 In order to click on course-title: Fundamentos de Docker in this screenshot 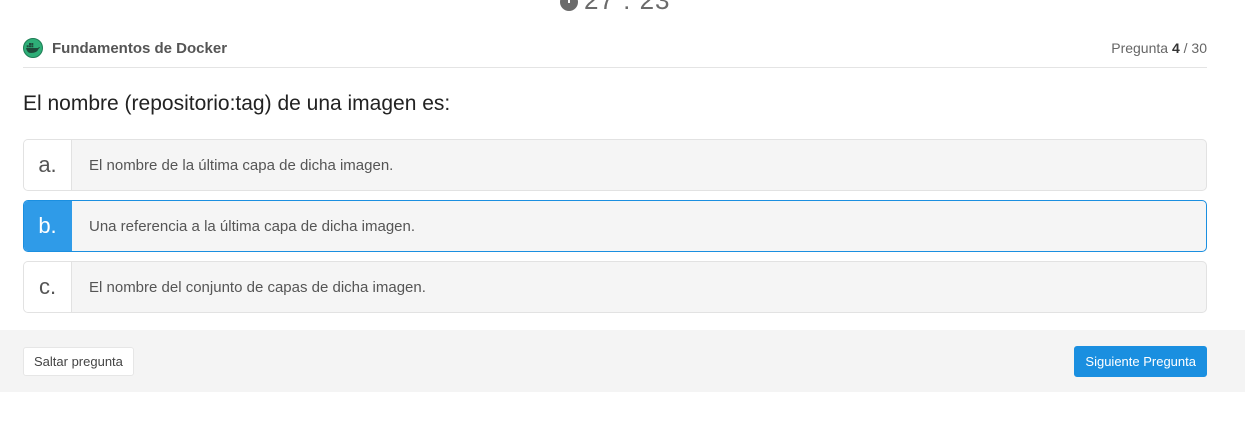, I will do `click(140, 48)`.